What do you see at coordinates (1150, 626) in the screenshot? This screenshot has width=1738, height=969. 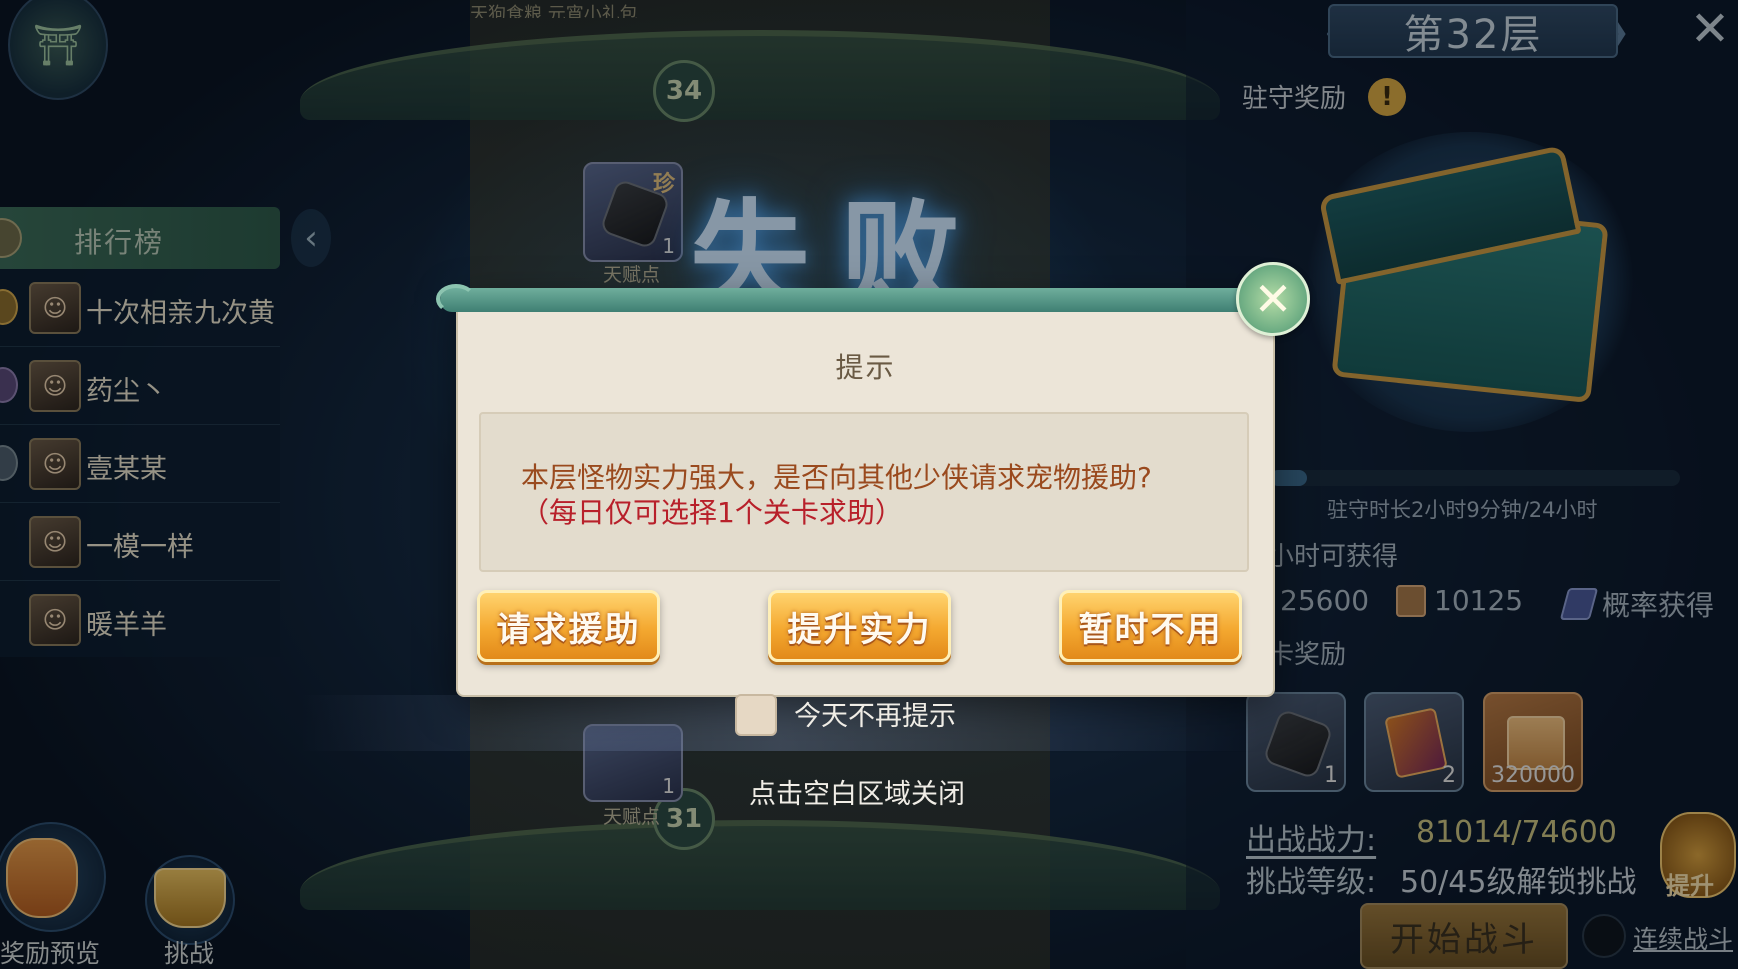 I see `not-now-button: 暂时不用` at bounding box center [1150, 626].